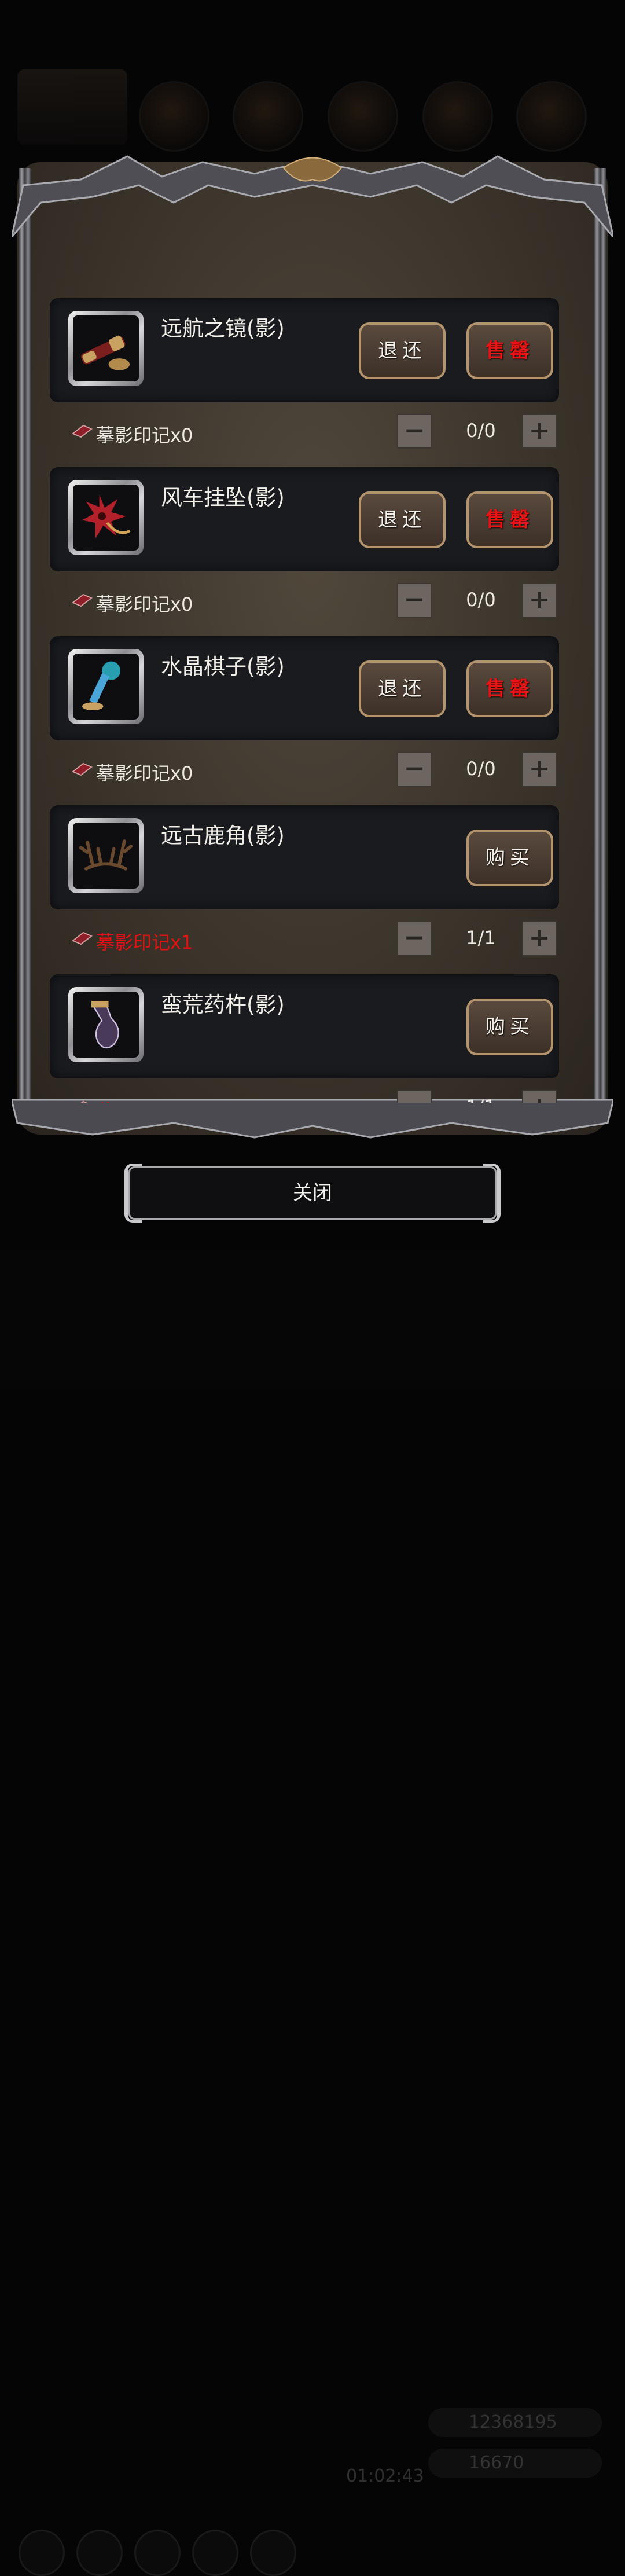 The height and width of the screenshot is (2576, 625). What do you see at coordinates (305, 720) in the screenshot?
I see `shop-item: 水晶棋子(影) 退还 售罄 摹影印记x0 − 0/0 +` at bounding box center [305, 720].